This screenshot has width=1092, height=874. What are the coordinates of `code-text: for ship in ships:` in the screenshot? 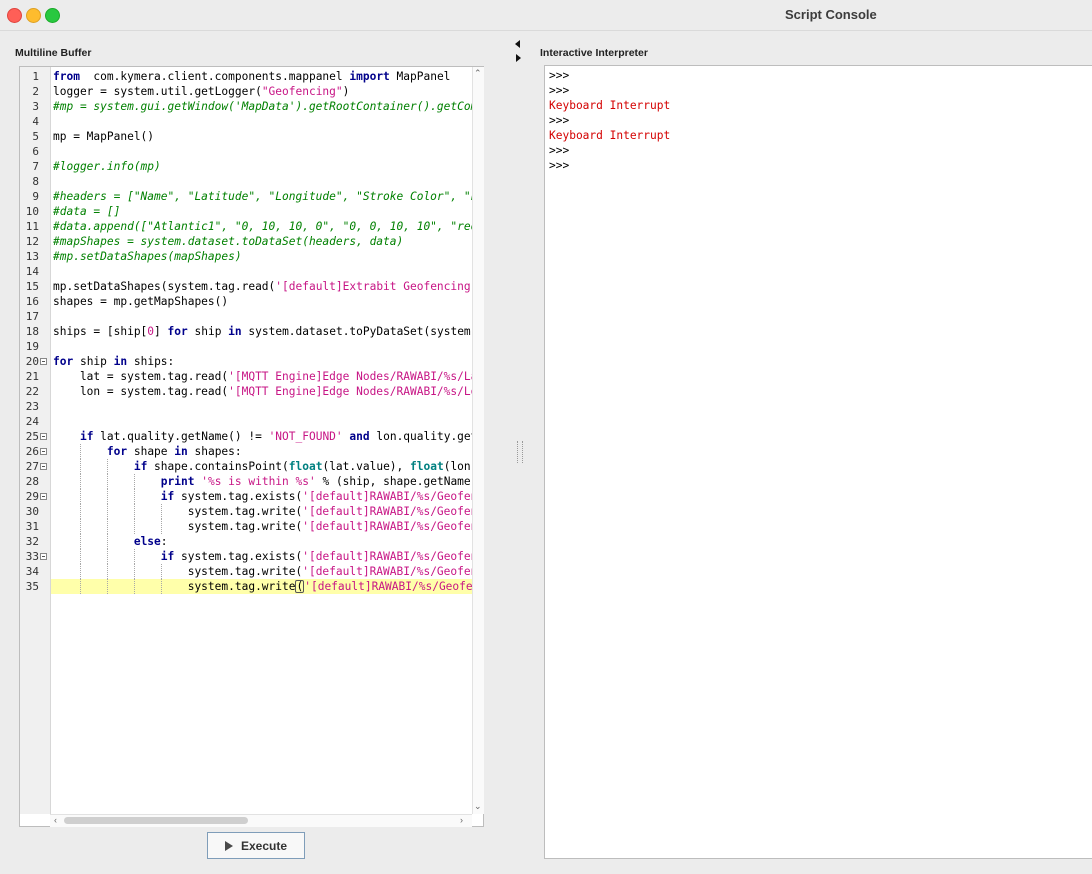 It's located at (113, 361).